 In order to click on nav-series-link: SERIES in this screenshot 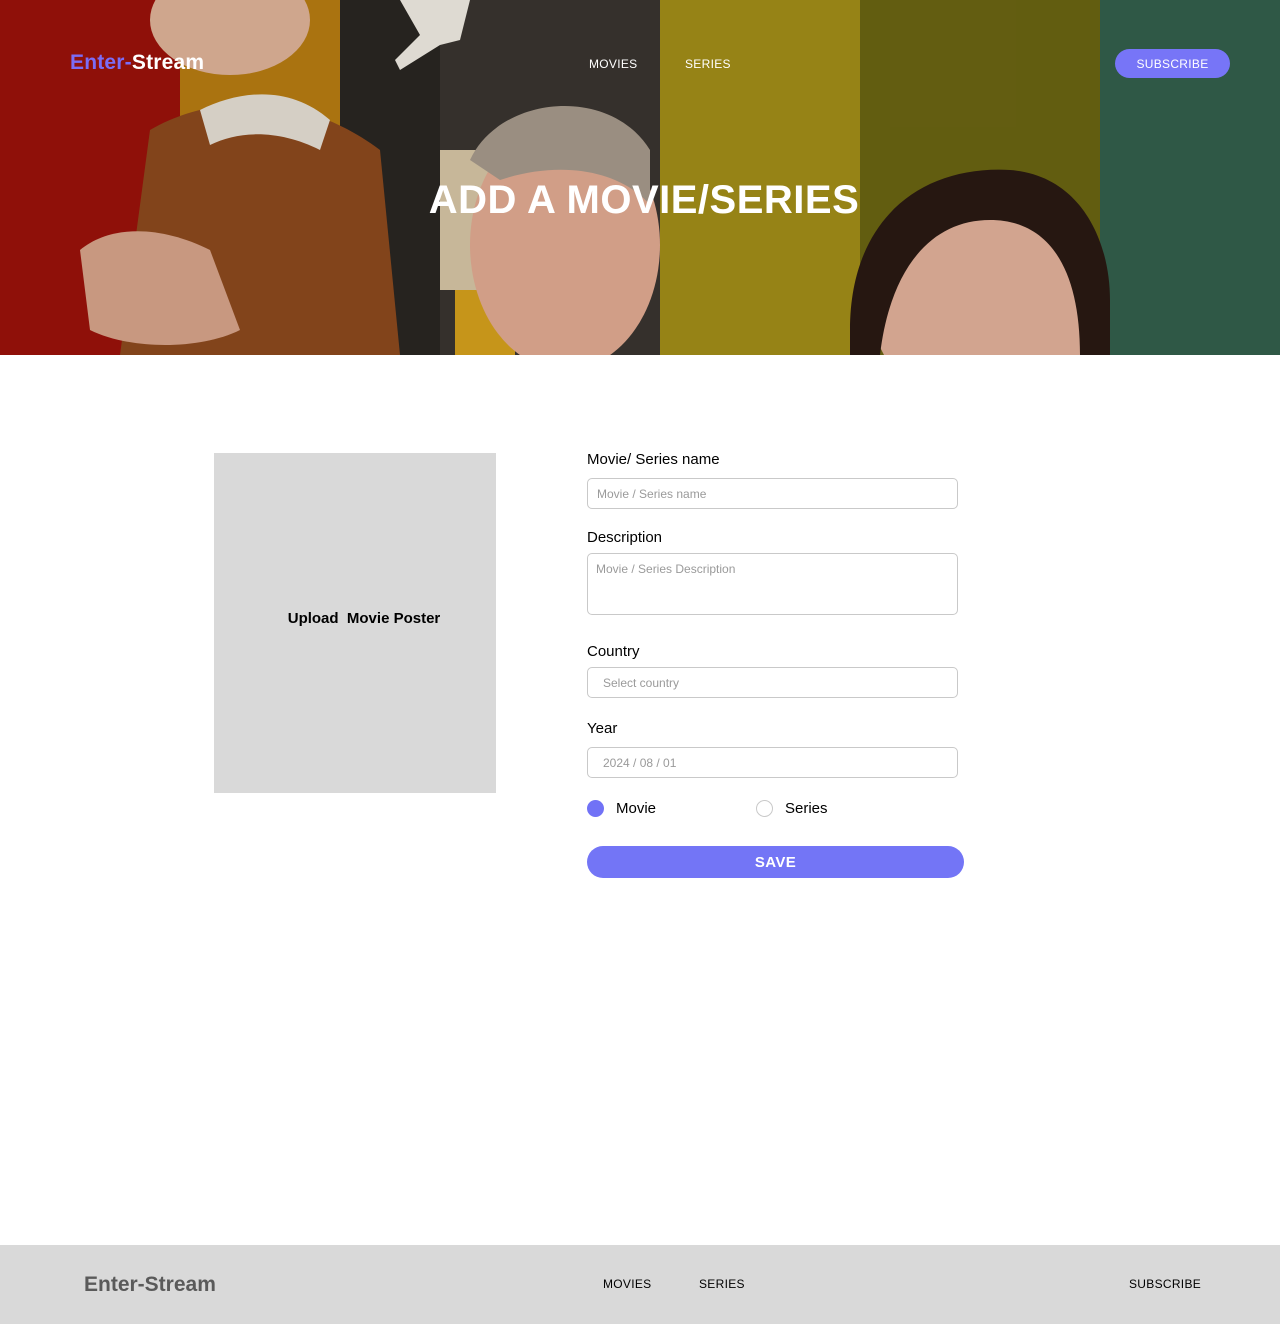, I will do `click(708, 64)`.